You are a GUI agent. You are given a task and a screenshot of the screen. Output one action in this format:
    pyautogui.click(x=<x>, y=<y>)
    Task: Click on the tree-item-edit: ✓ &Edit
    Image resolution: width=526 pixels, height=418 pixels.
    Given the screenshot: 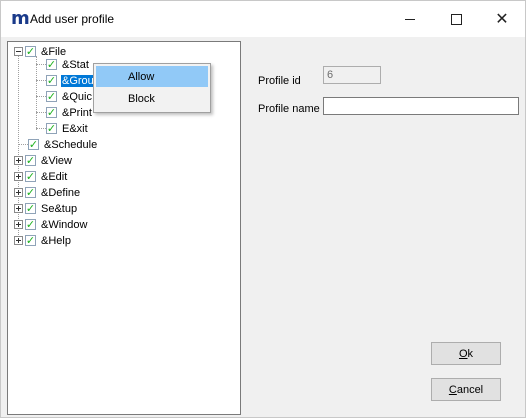 What is the action you would take?
    pyautogui.click(x=41, y=176)
    